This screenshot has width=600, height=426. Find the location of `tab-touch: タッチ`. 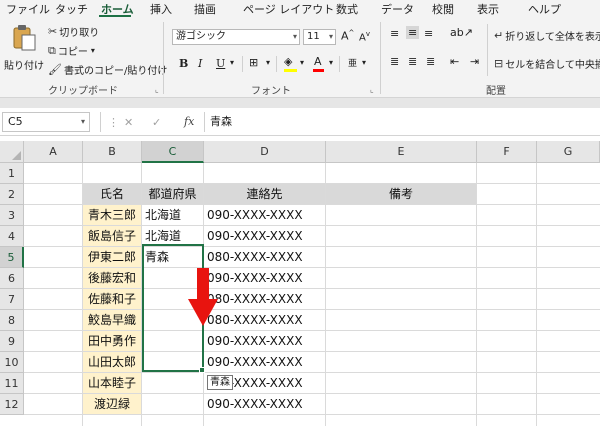

tab-touch: タッチ is located at coordinates (71, 9).